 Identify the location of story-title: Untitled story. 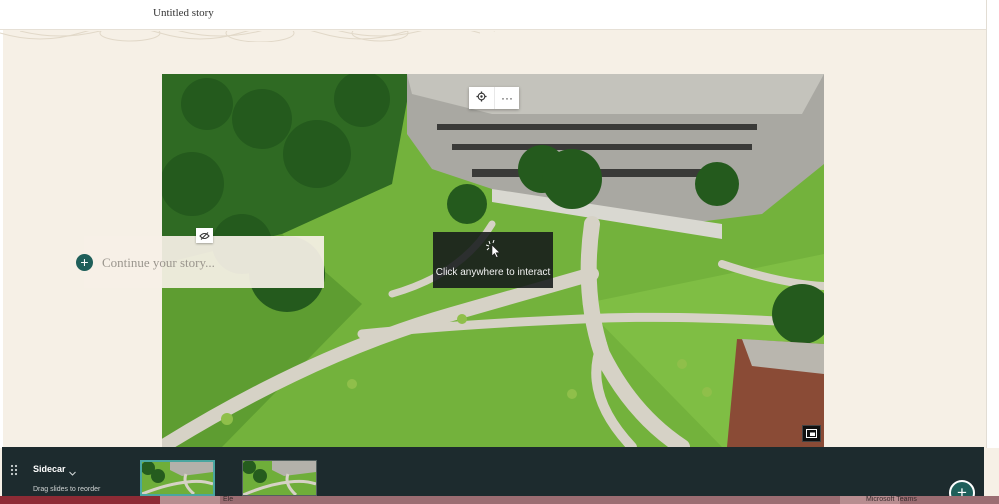
(183, 13).